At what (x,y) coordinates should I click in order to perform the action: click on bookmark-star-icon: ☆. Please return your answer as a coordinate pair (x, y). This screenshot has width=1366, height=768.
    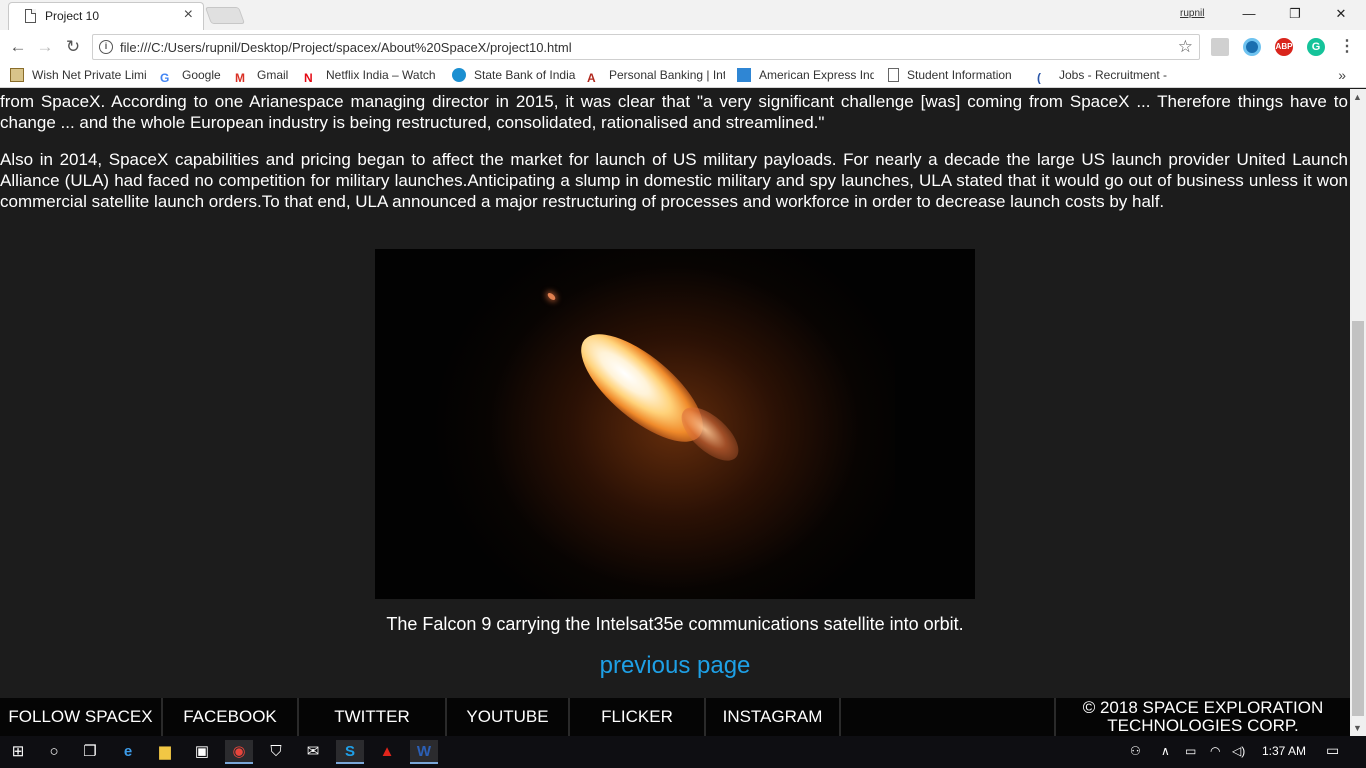
    Looking at the image, I should click on (1185, 47).